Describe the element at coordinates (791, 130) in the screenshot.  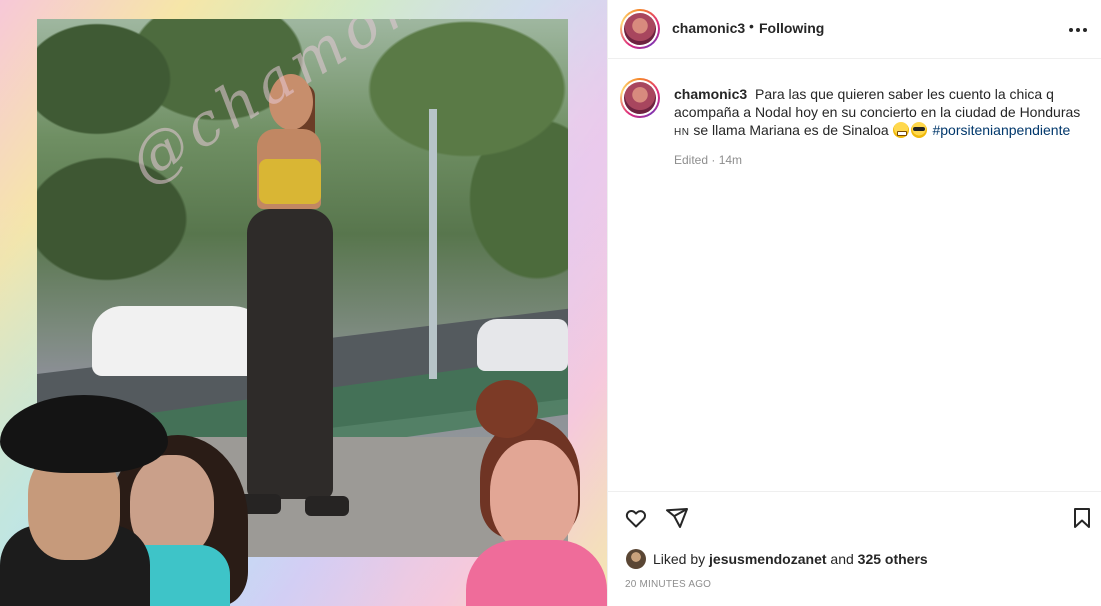
I see `caption-body-2: se llama Mariana es de Sinaloa` at that location.